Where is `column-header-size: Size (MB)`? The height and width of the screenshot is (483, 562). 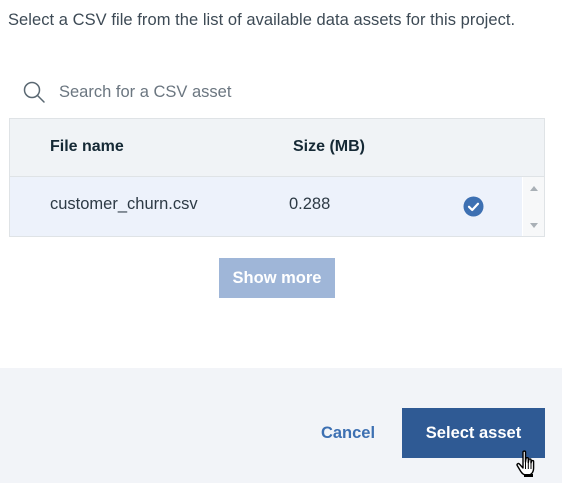
column-header-size: Size (MB) is located at coordinates (329, 147).